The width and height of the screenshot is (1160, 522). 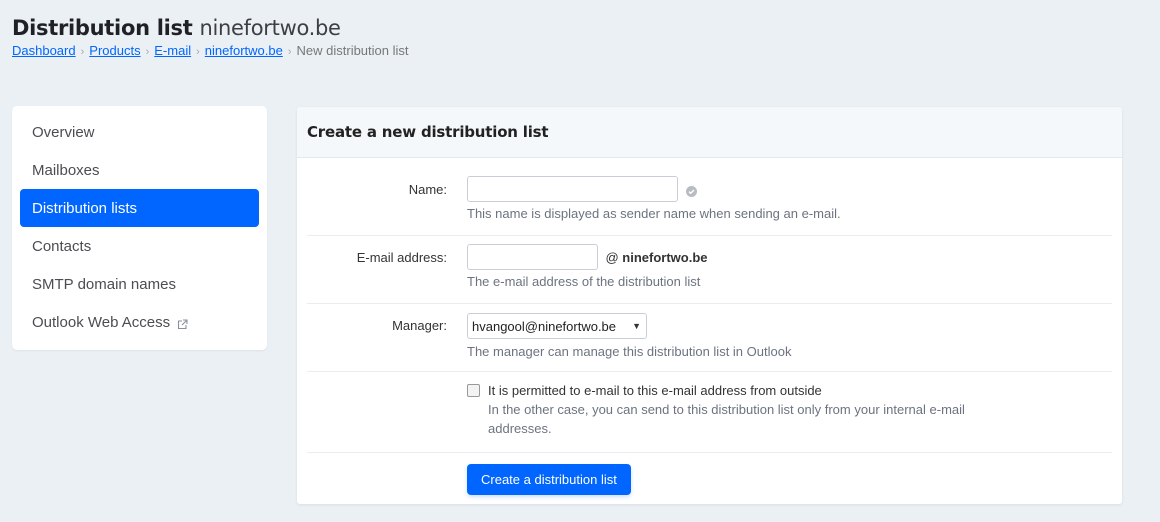 What do you see at coordinates (692, 190) in the screenshot?
I see `check-circle-icon` at bounding box center [692, 190].